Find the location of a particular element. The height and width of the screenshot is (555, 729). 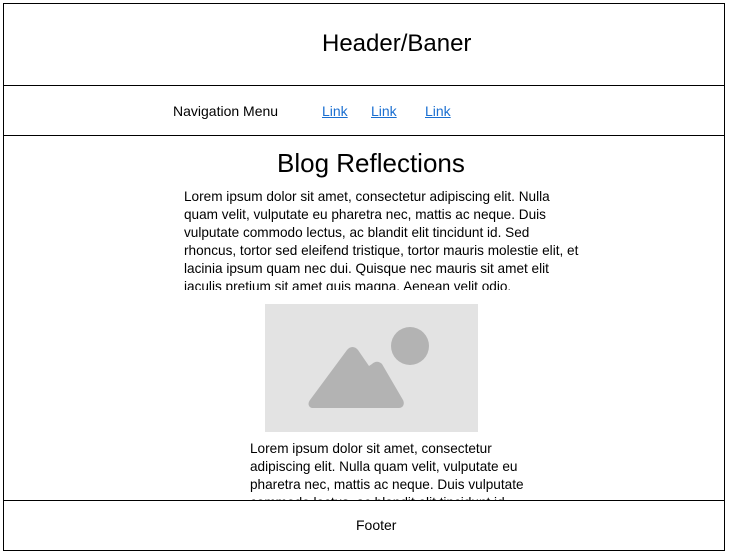

navigation-menu: Navigation Menu Link Link Link is located at coordinates (364, 111).